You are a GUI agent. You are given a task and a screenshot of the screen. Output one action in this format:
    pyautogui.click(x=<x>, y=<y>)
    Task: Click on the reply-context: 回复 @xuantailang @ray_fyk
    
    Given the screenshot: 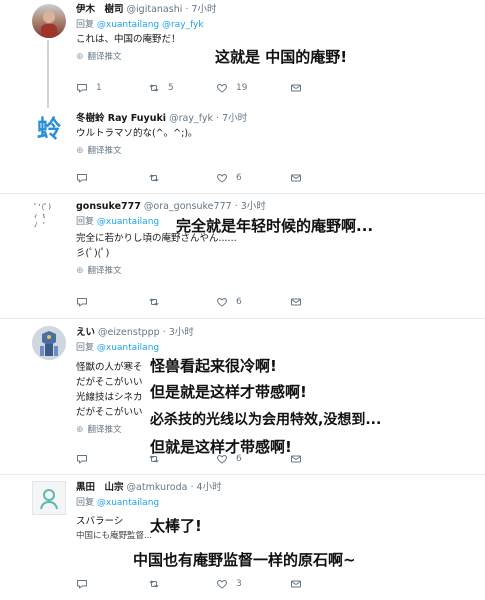 What is the action you would take?
    pyautogui.click(x=276, y=25)
    